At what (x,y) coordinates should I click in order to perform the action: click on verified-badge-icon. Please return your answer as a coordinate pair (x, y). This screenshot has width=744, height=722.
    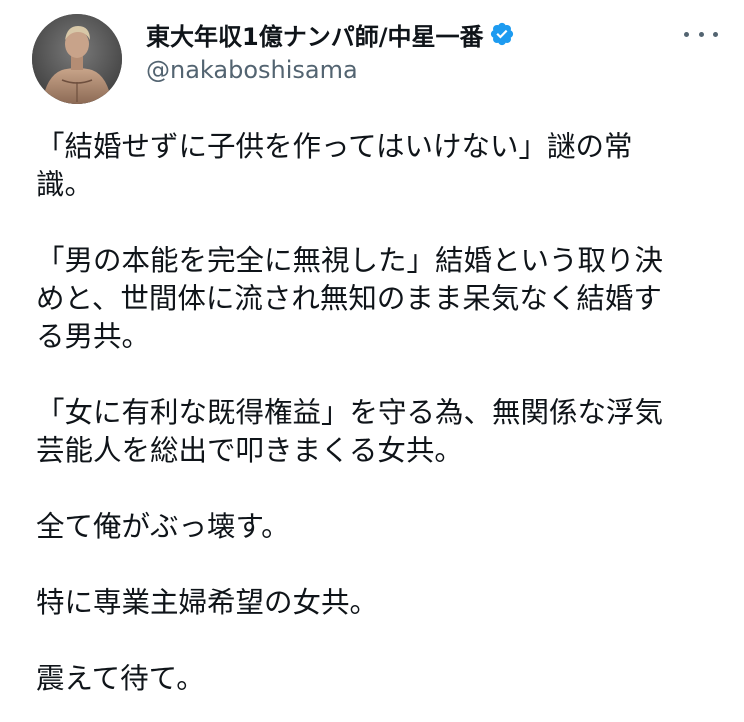
    Looking at the image, I should click on (502, 34).